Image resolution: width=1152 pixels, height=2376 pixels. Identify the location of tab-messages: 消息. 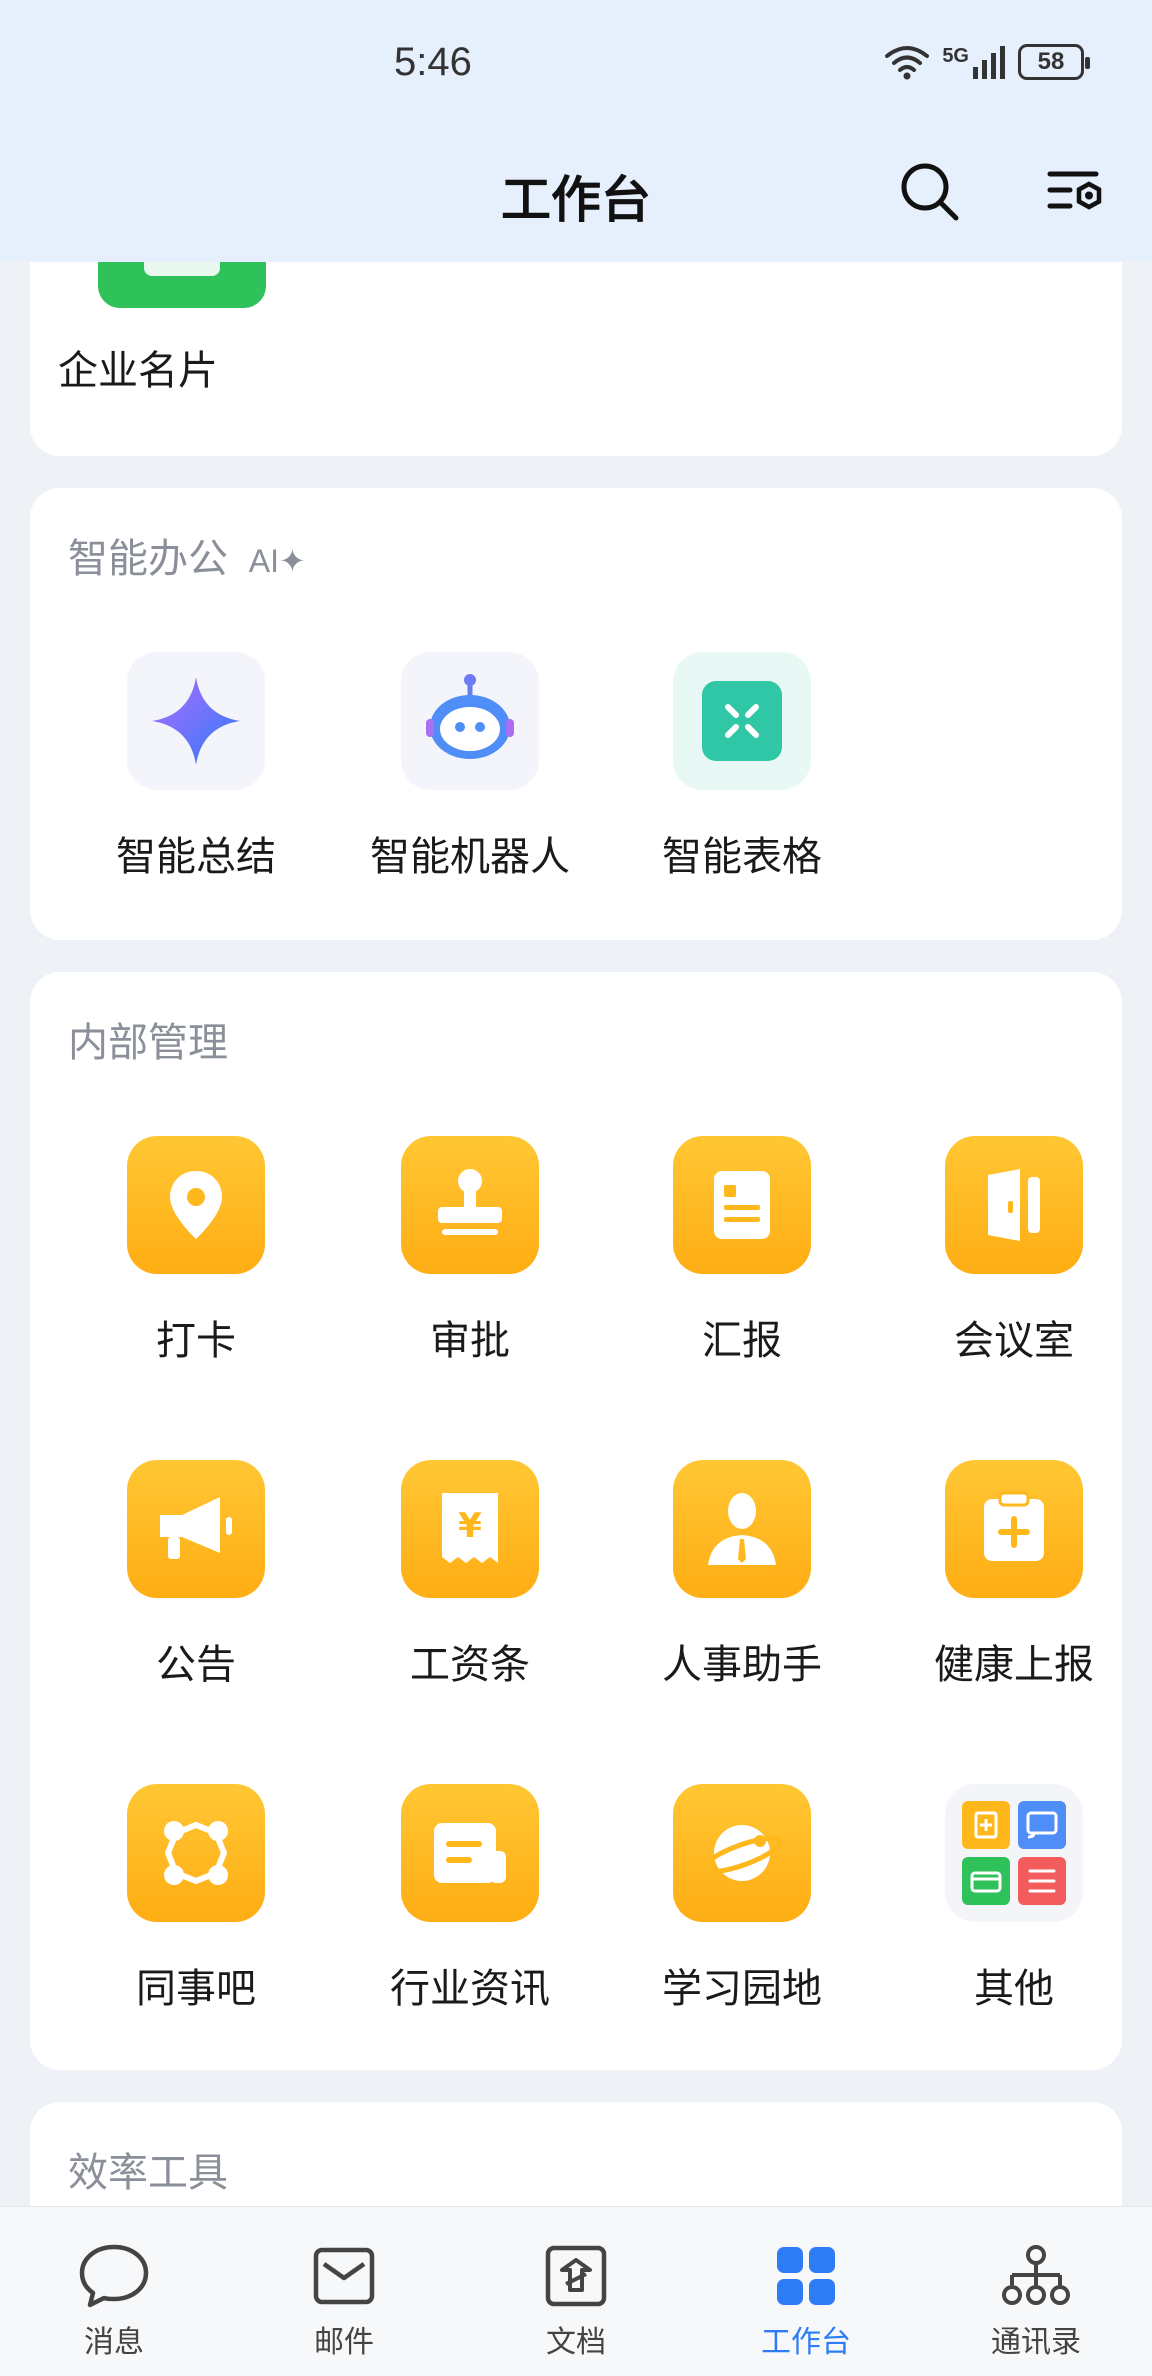
(114, 2301).